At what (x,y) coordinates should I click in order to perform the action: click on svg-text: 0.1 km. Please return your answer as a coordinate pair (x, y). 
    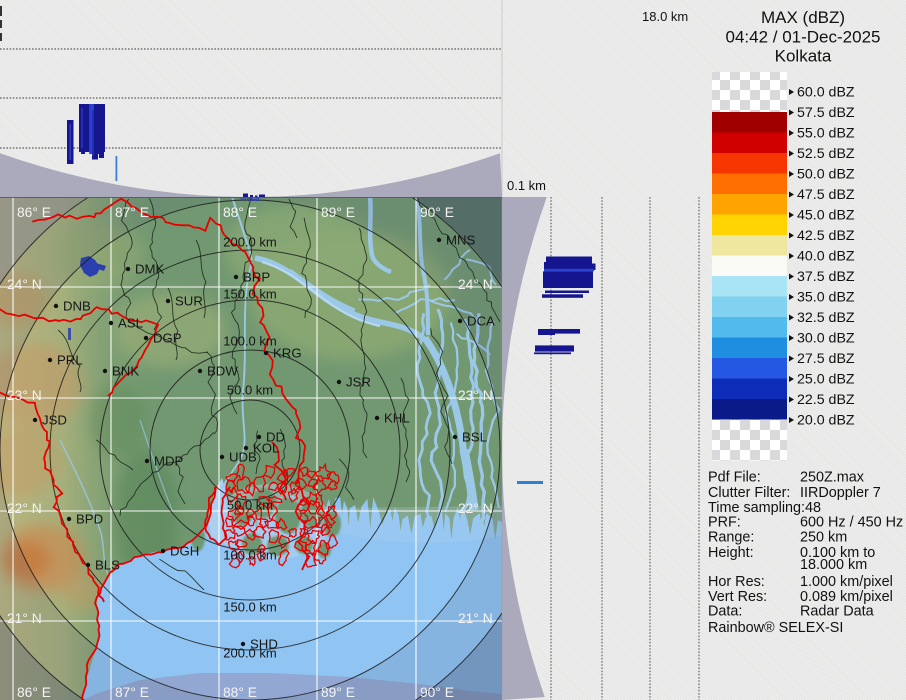
    Looking at the image, I should click on (526, 185).